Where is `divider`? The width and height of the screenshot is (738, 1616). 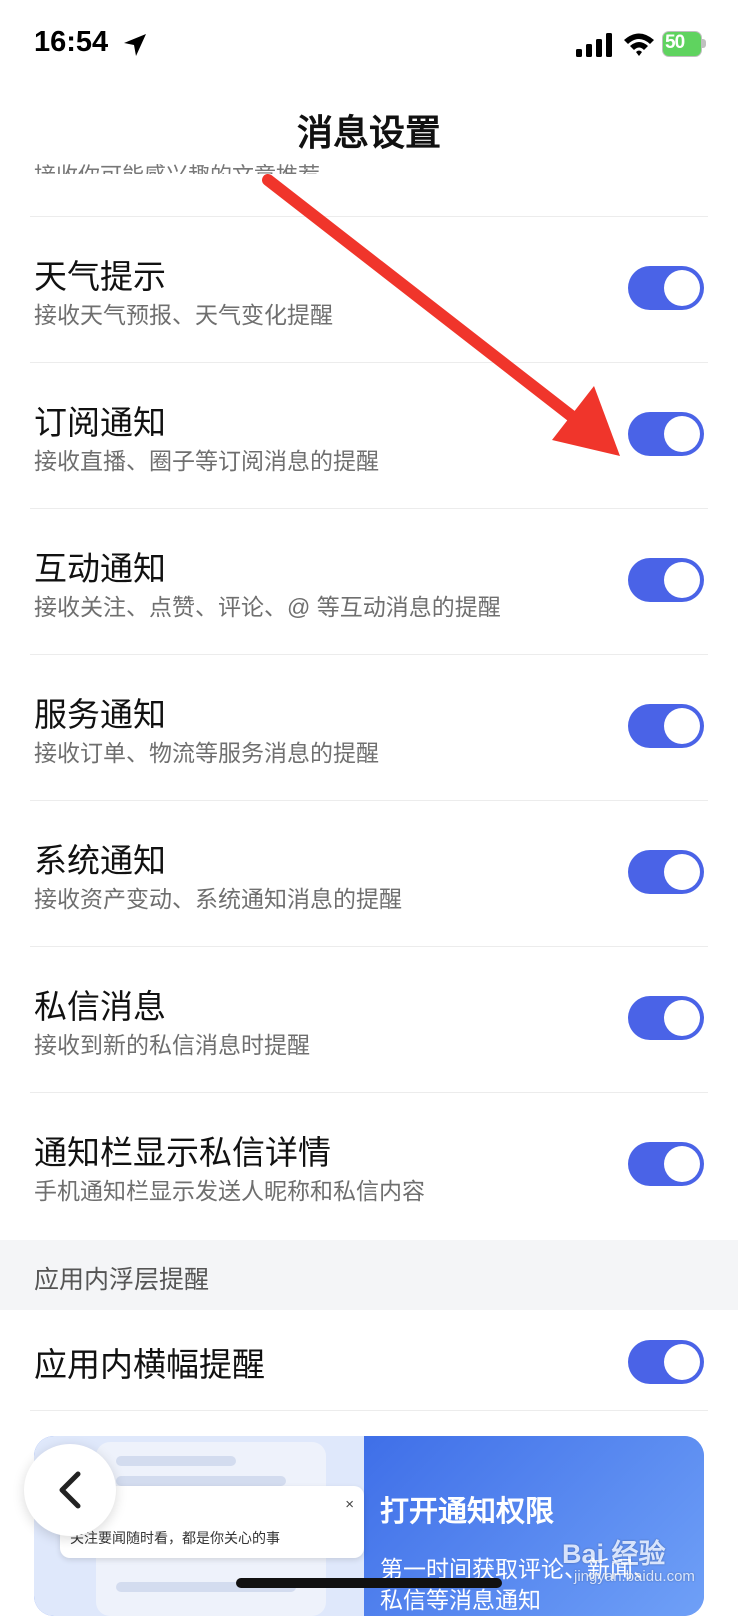 divider is located at coordinates (369, 1410).